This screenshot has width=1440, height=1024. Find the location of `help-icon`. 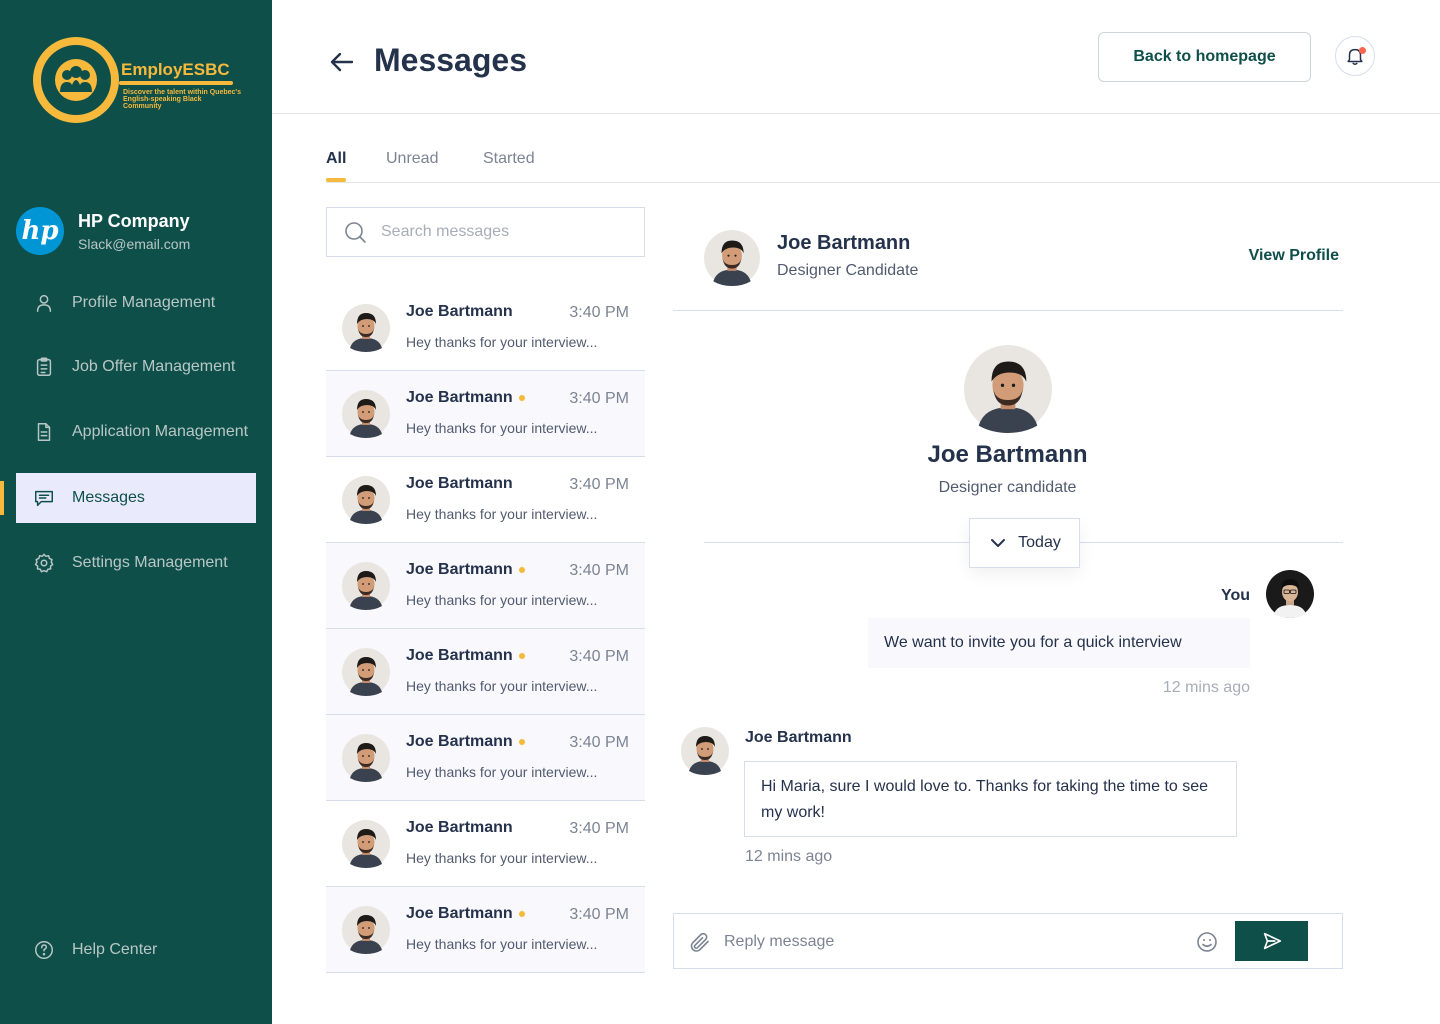

help-icon is located at coordinates (44, 950).